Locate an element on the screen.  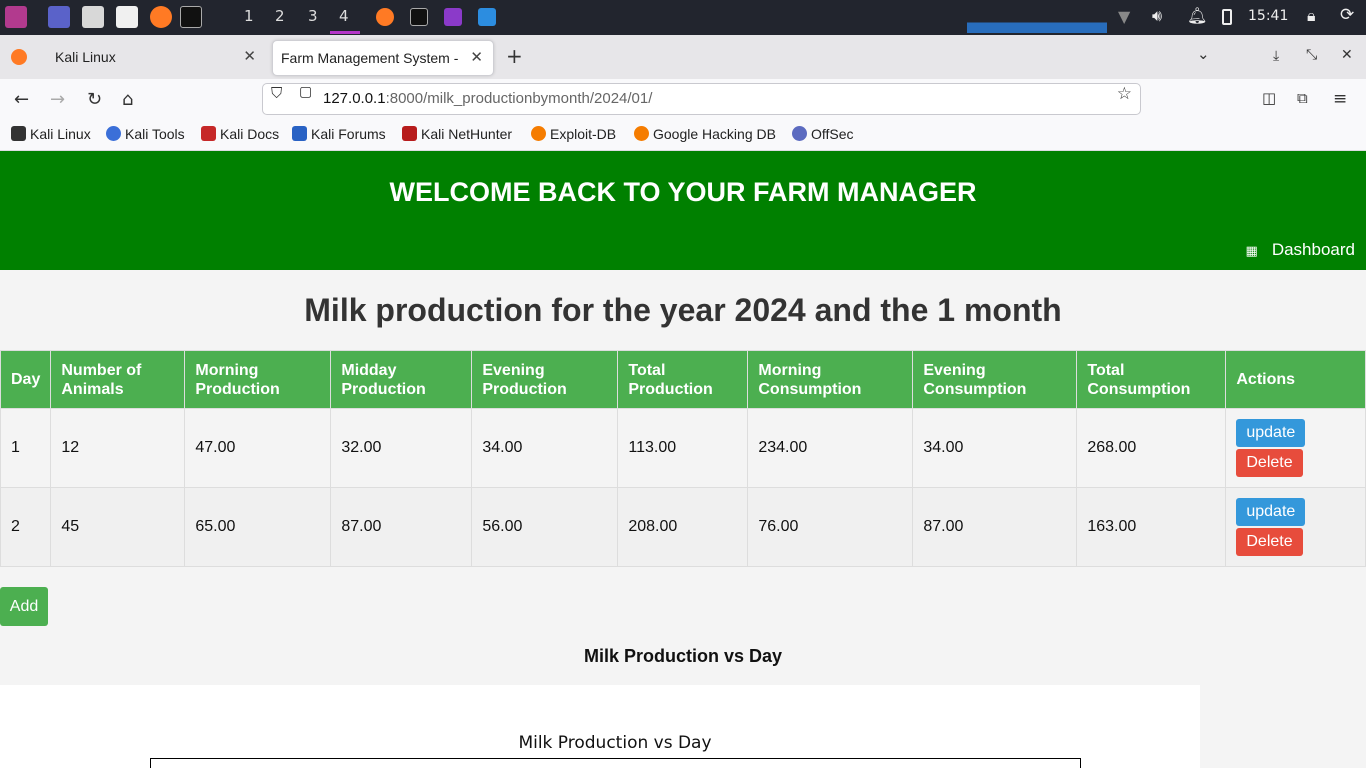
workspace-1: 1 is located at coordinates (249, 16).